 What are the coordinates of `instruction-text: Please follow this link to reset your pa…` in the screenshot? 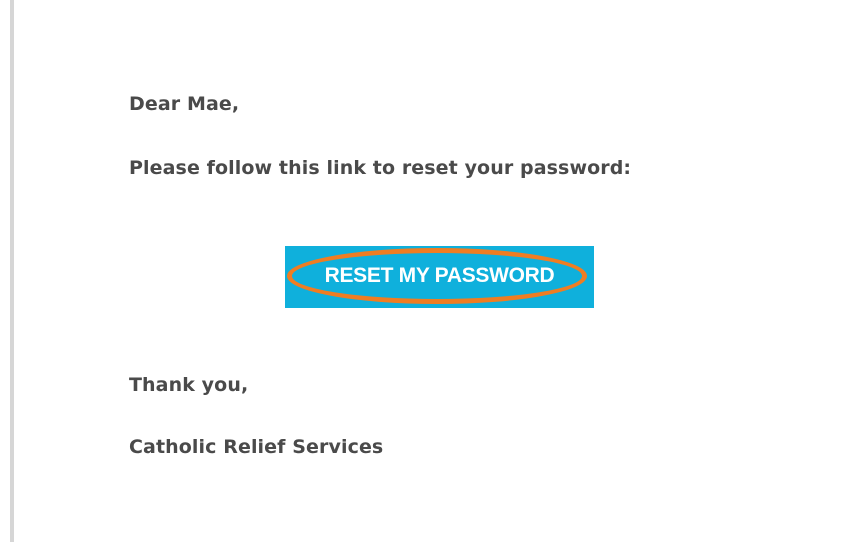 It's located at (380, 168).